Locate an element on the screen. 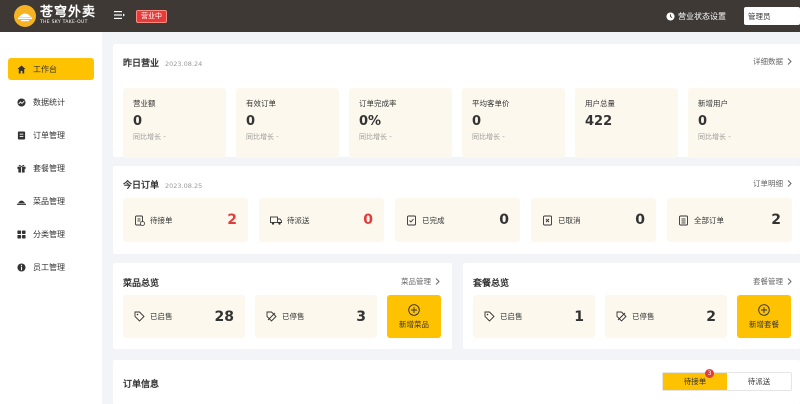 The height and width of the screenshot is (404, 800). logo-title: 苍穹外卖 is located at coordinates (68, 13).